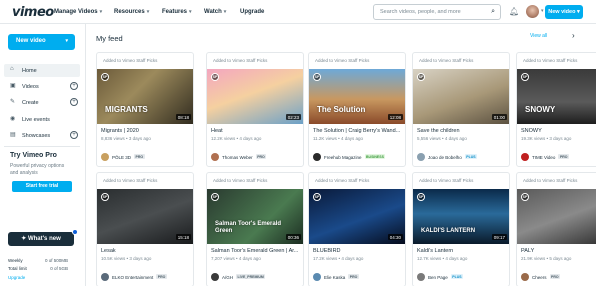 The width and height of the screenshot is (596, 286). Describe the element at coordinates (133, 277) in the screenshot. I see `owner-name: ELKO Entertainment` at that location.